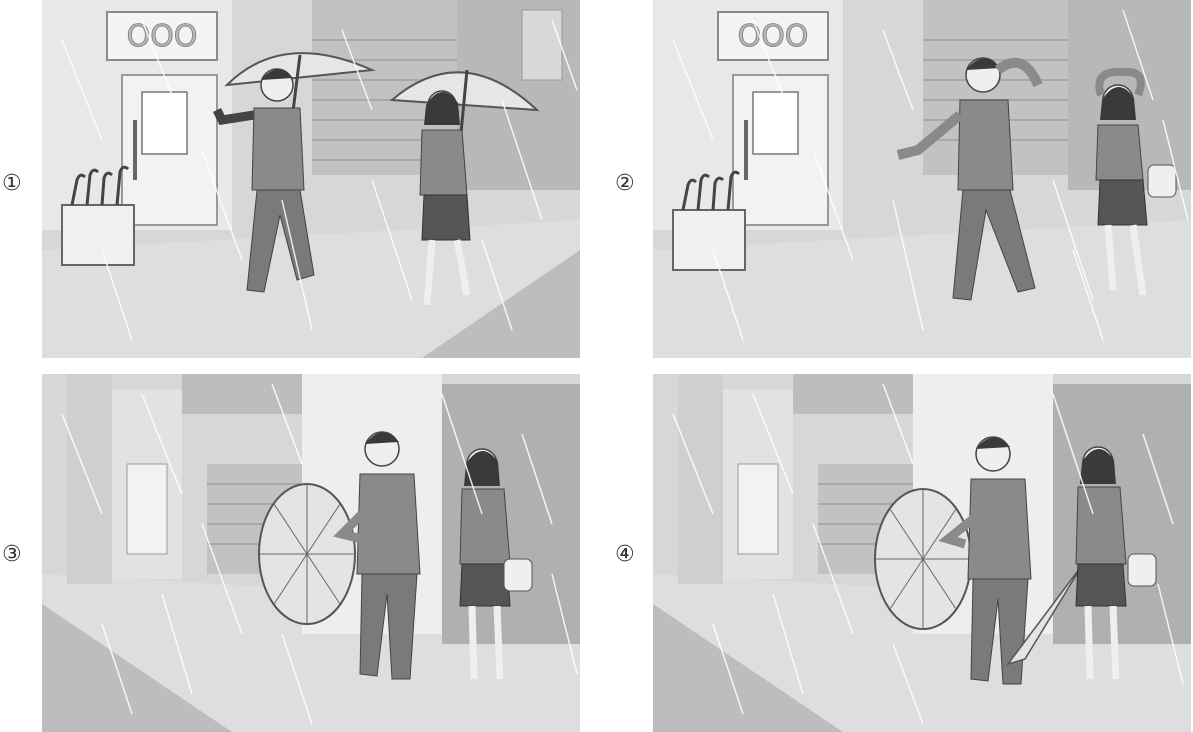  I want to click on panel-number-4: ④, so click(625, 554).